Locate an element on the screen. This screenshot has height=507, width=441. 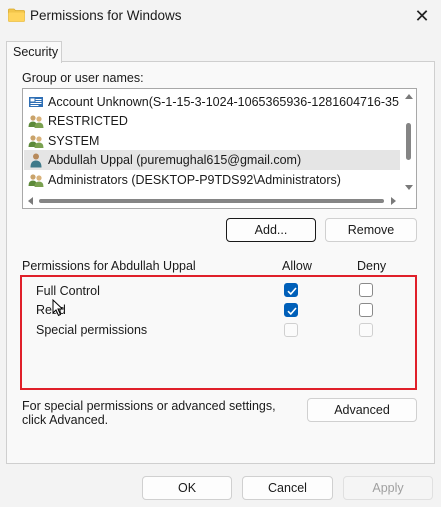
read-deny-checkbox is located at coordinates (366, 310).